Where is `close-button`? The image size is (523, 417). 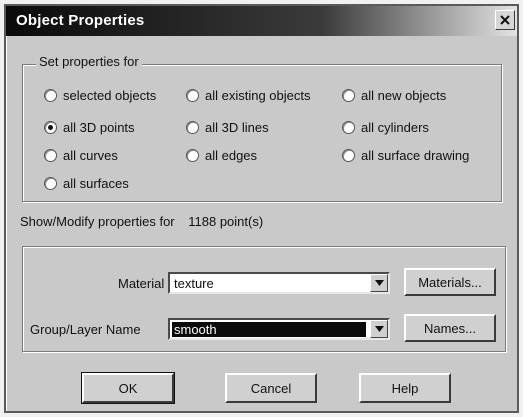
close-button is located at coordinates (505, 20).